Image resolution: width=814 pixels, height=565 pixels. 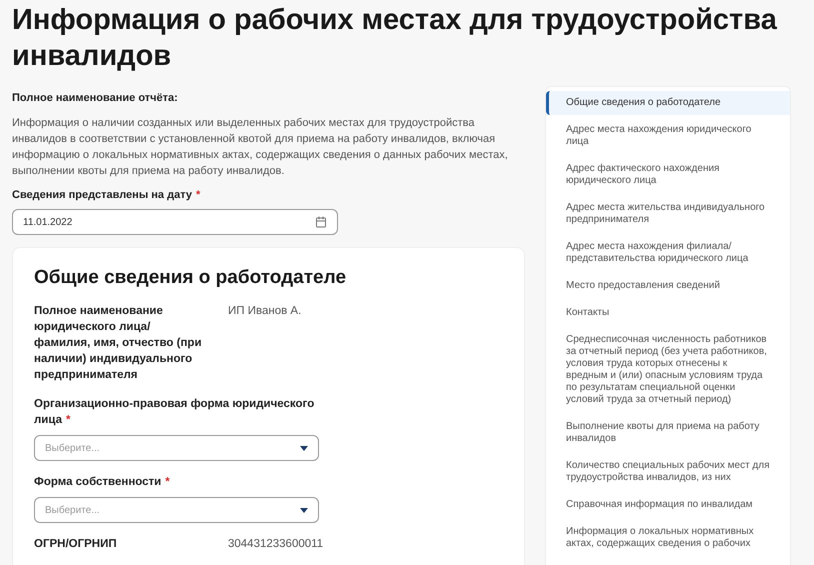 I want to click on nav-item: Адрес фактического нахождения юридического лица, so click(x=668, y=175).